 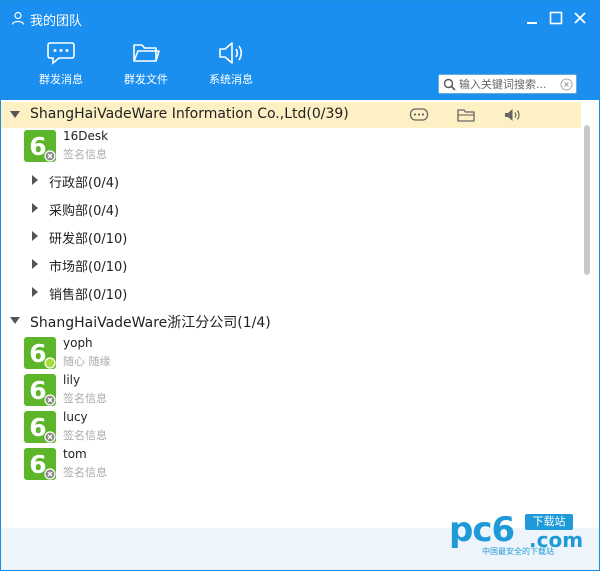 What do you see at coordinates (291, 464) in the screenshot?
I see `list-item-member: 6 tom 签名信息` at bounding box center [291, 464].